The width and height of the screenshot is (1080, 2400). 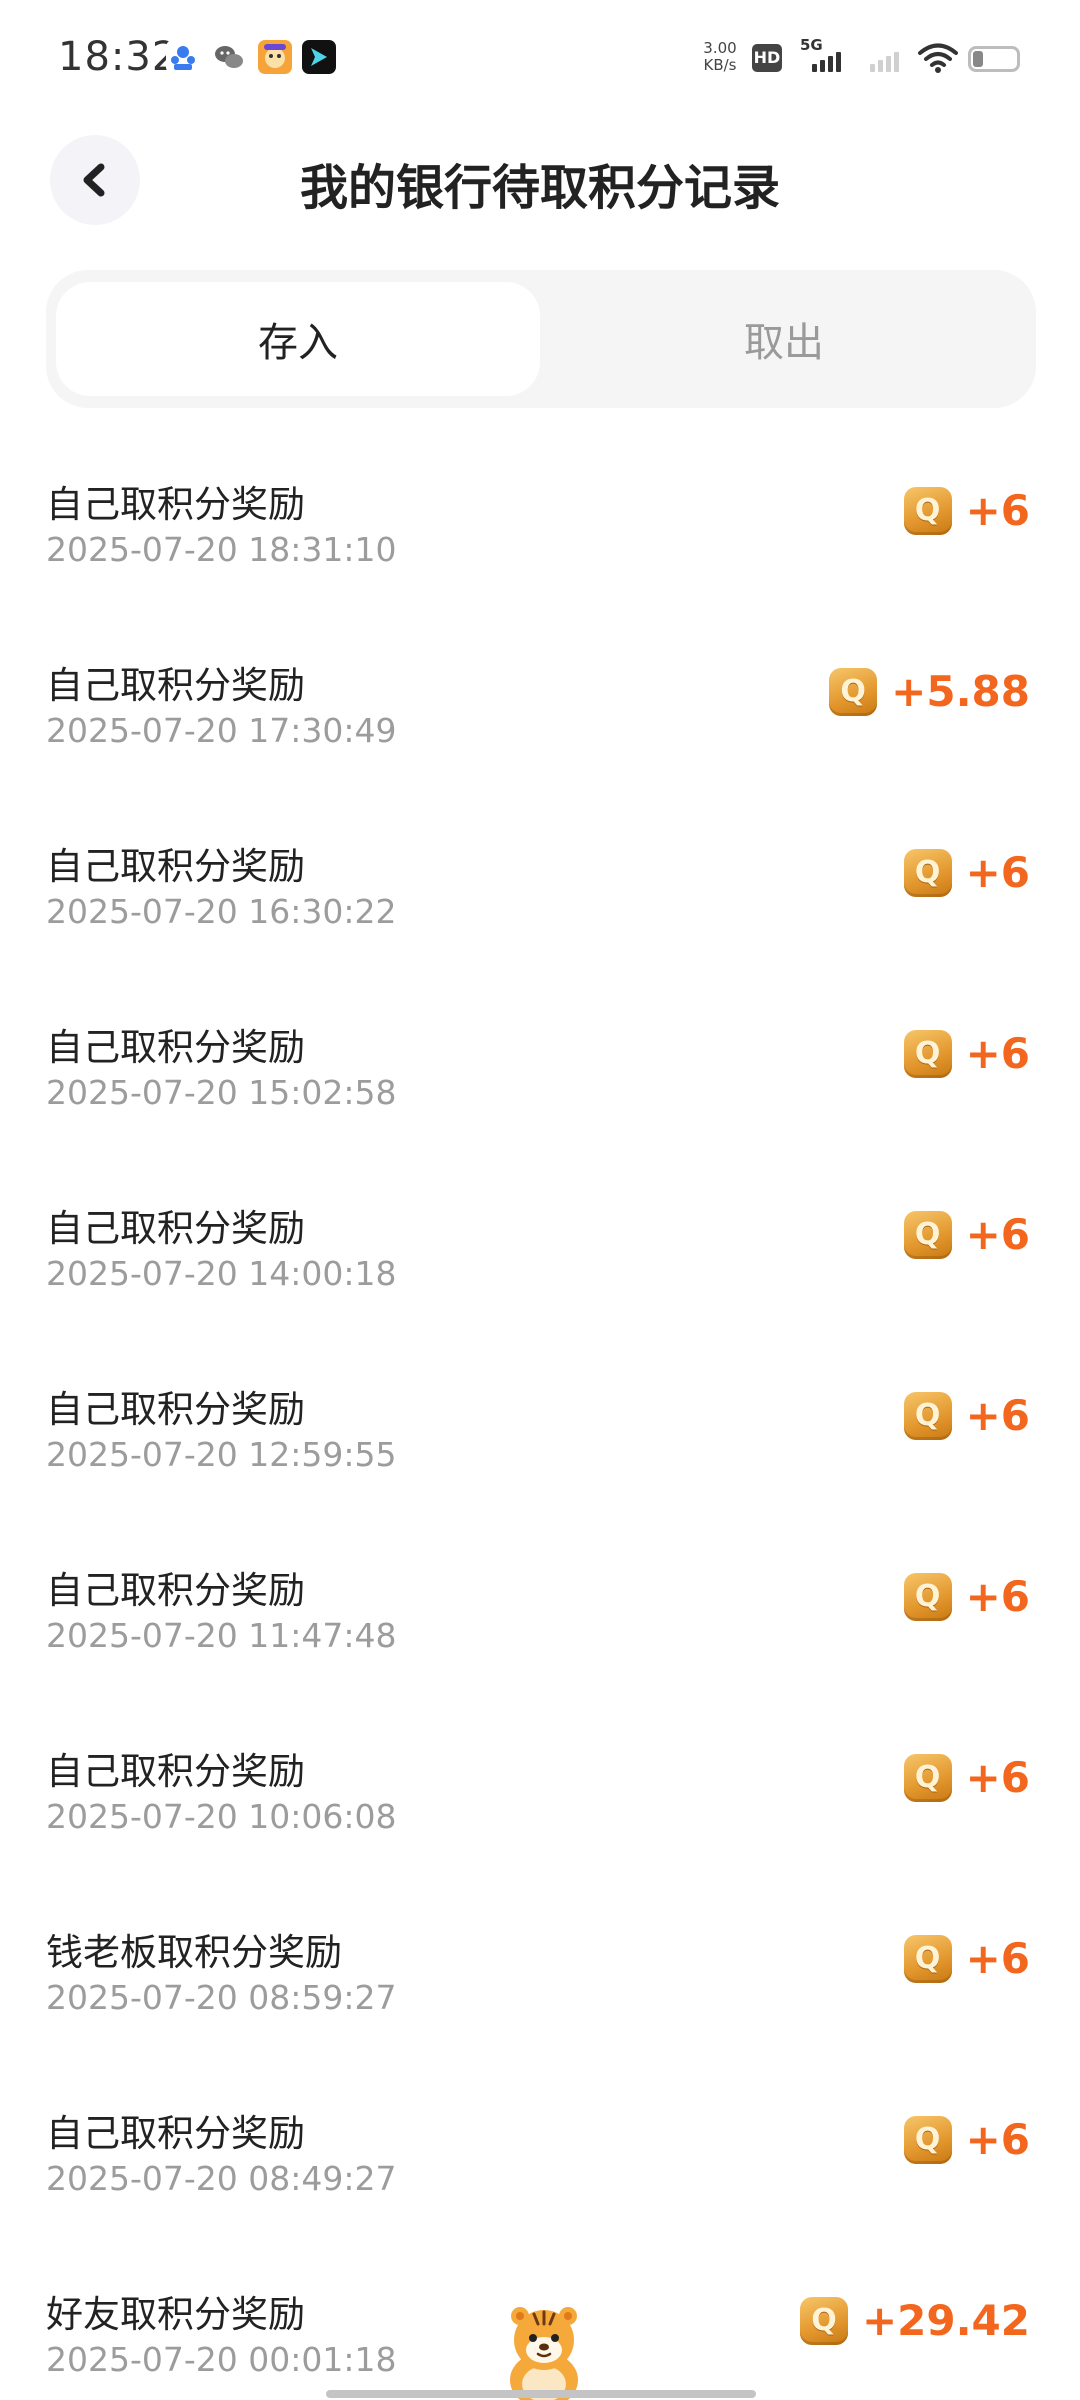 What do you see at coordinates (221, 911) in the screenshot?
I see `record-time: 2025-07-20 16:30:22` at bounding box center [221, 911].